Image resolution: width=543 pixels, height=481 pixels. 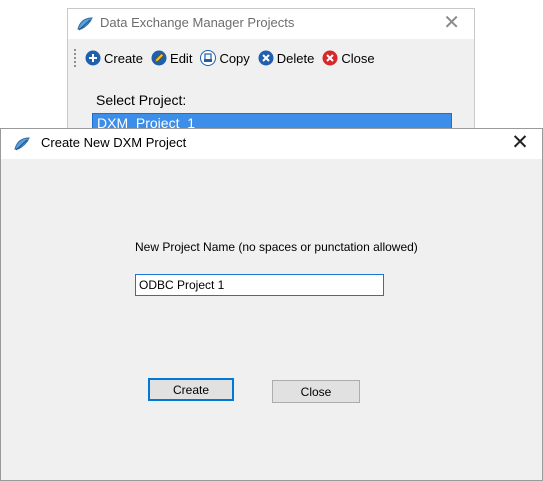 I want to click on toolbar-edit-button: Edit, so click(x=171, y=58).